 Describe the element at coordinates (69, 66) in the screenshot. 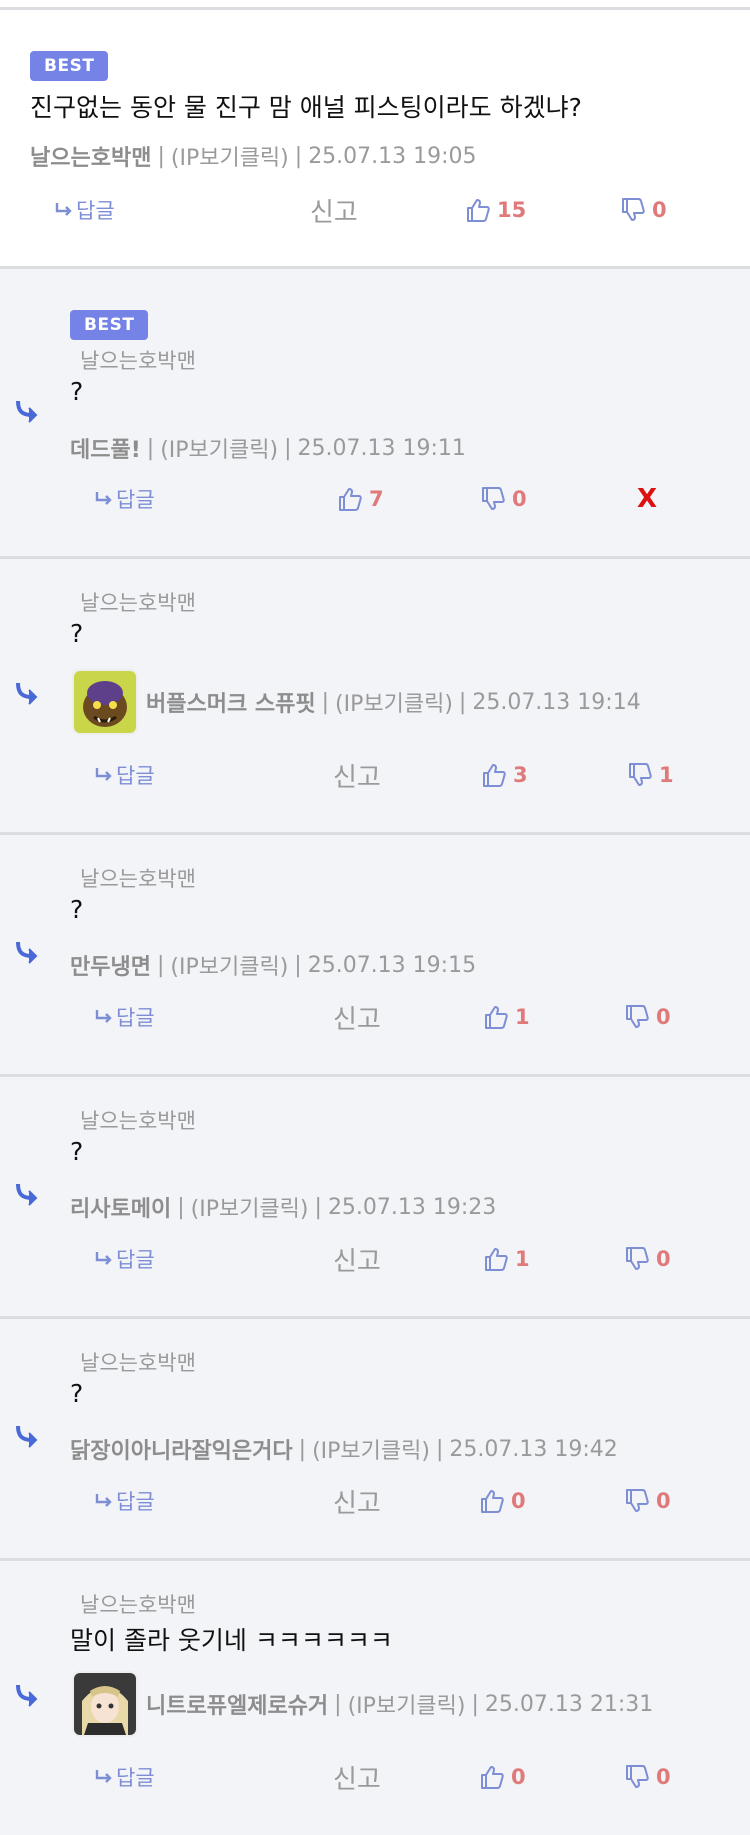

I see `best-badge: BEST` at that location.